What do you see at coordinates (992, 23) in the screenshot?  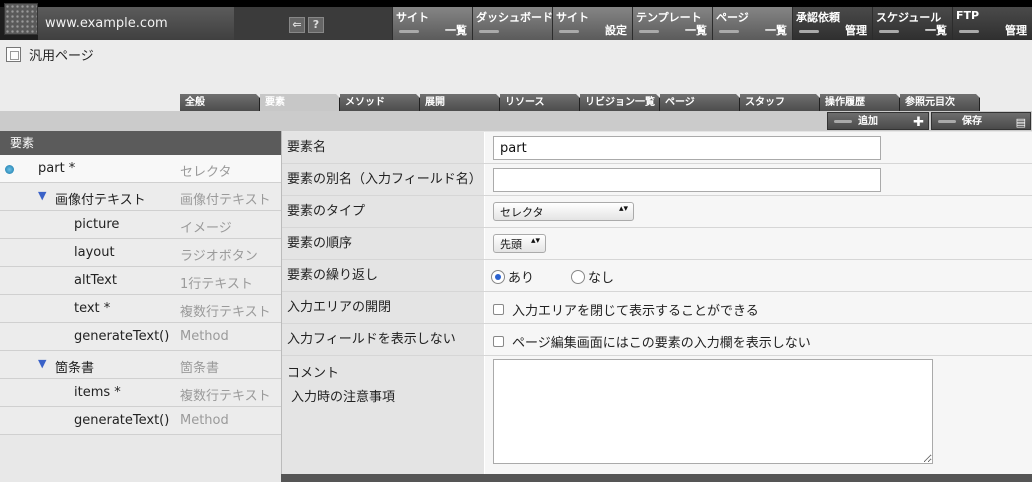 I see `nav-ftp: FTP 管理` at bounding box center [992, 23].